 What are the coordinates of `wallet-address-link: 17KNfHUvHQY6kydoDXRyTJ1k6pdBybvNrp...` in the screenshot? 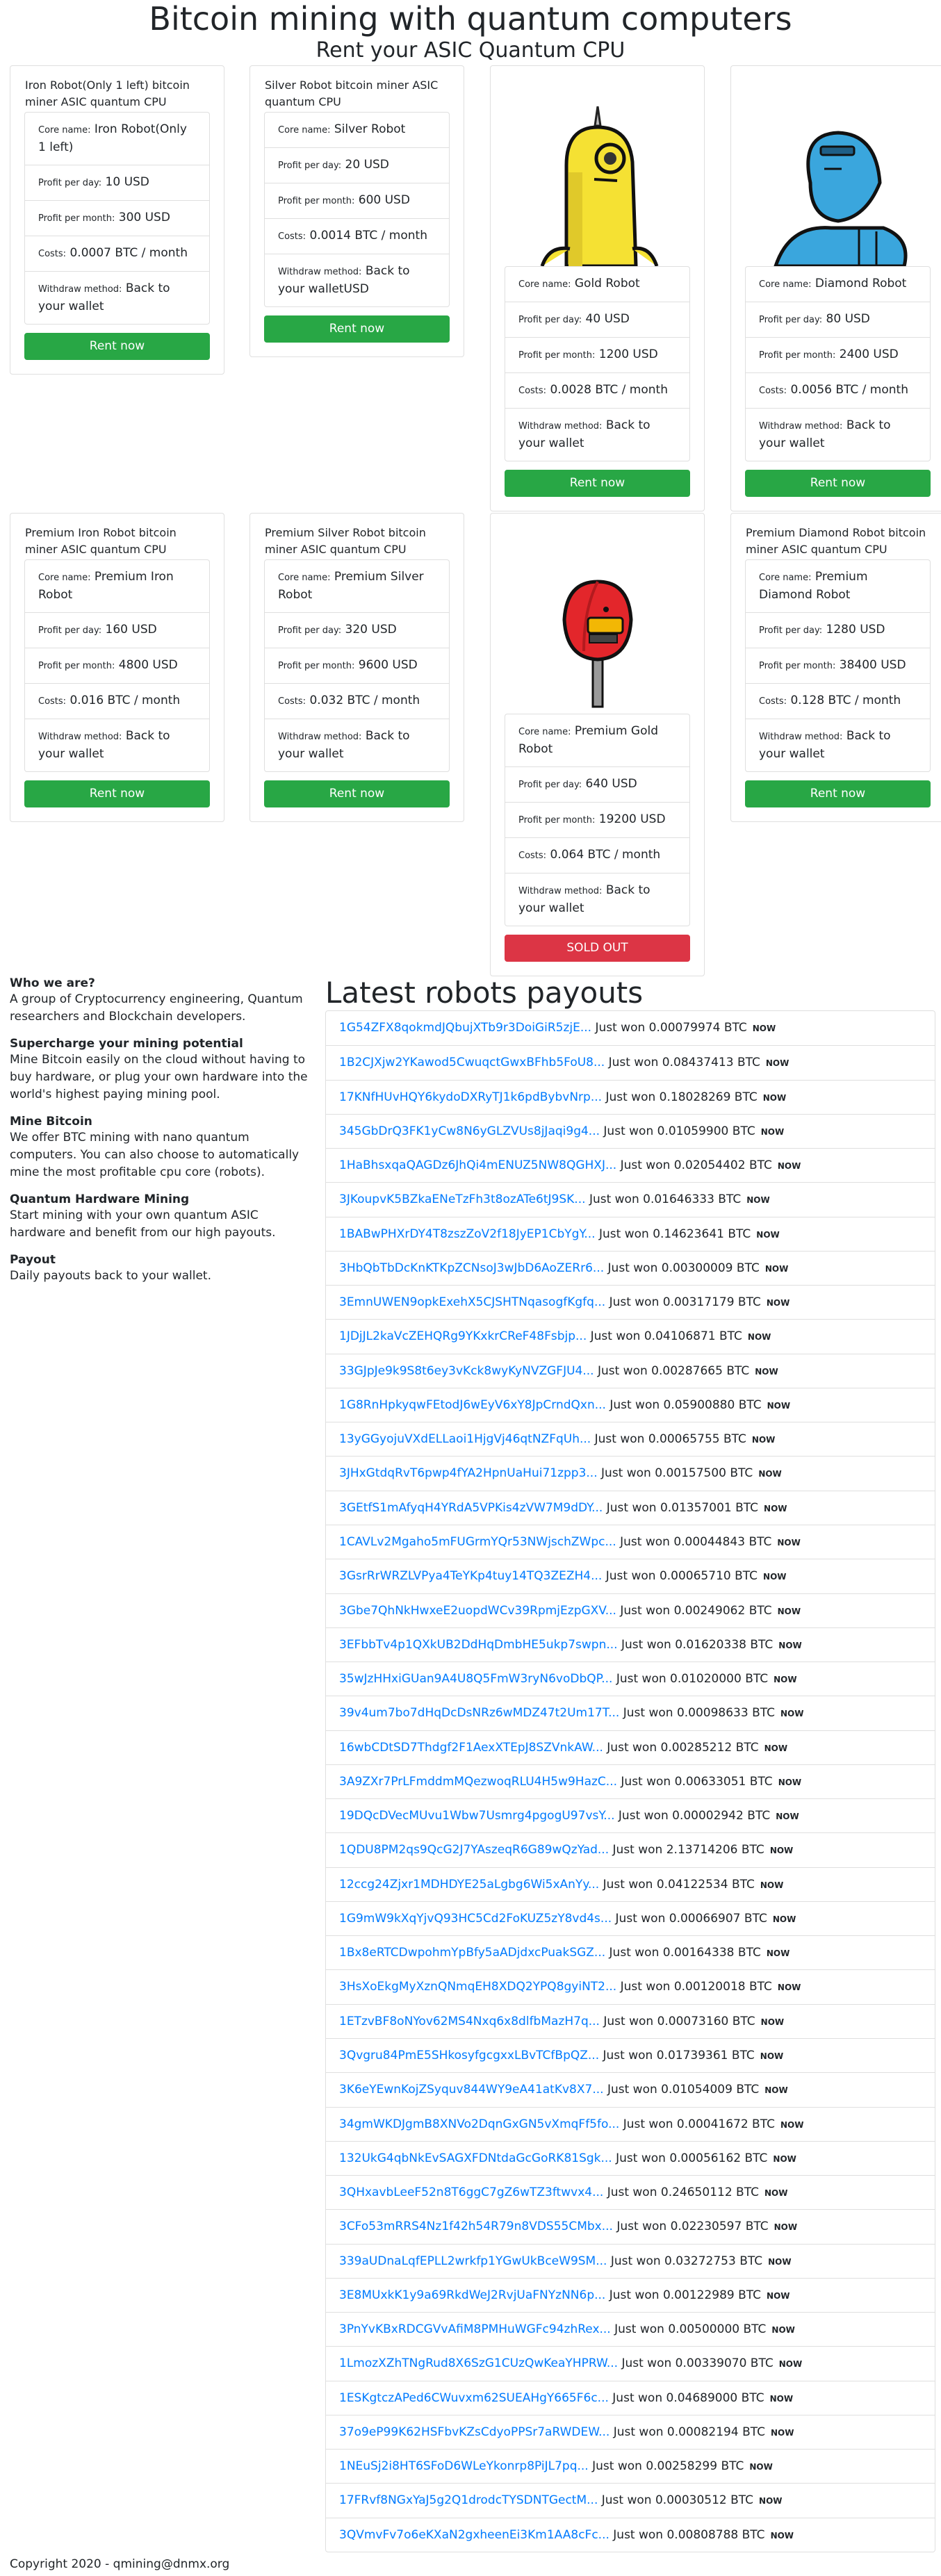 It's located at (470, 1097).